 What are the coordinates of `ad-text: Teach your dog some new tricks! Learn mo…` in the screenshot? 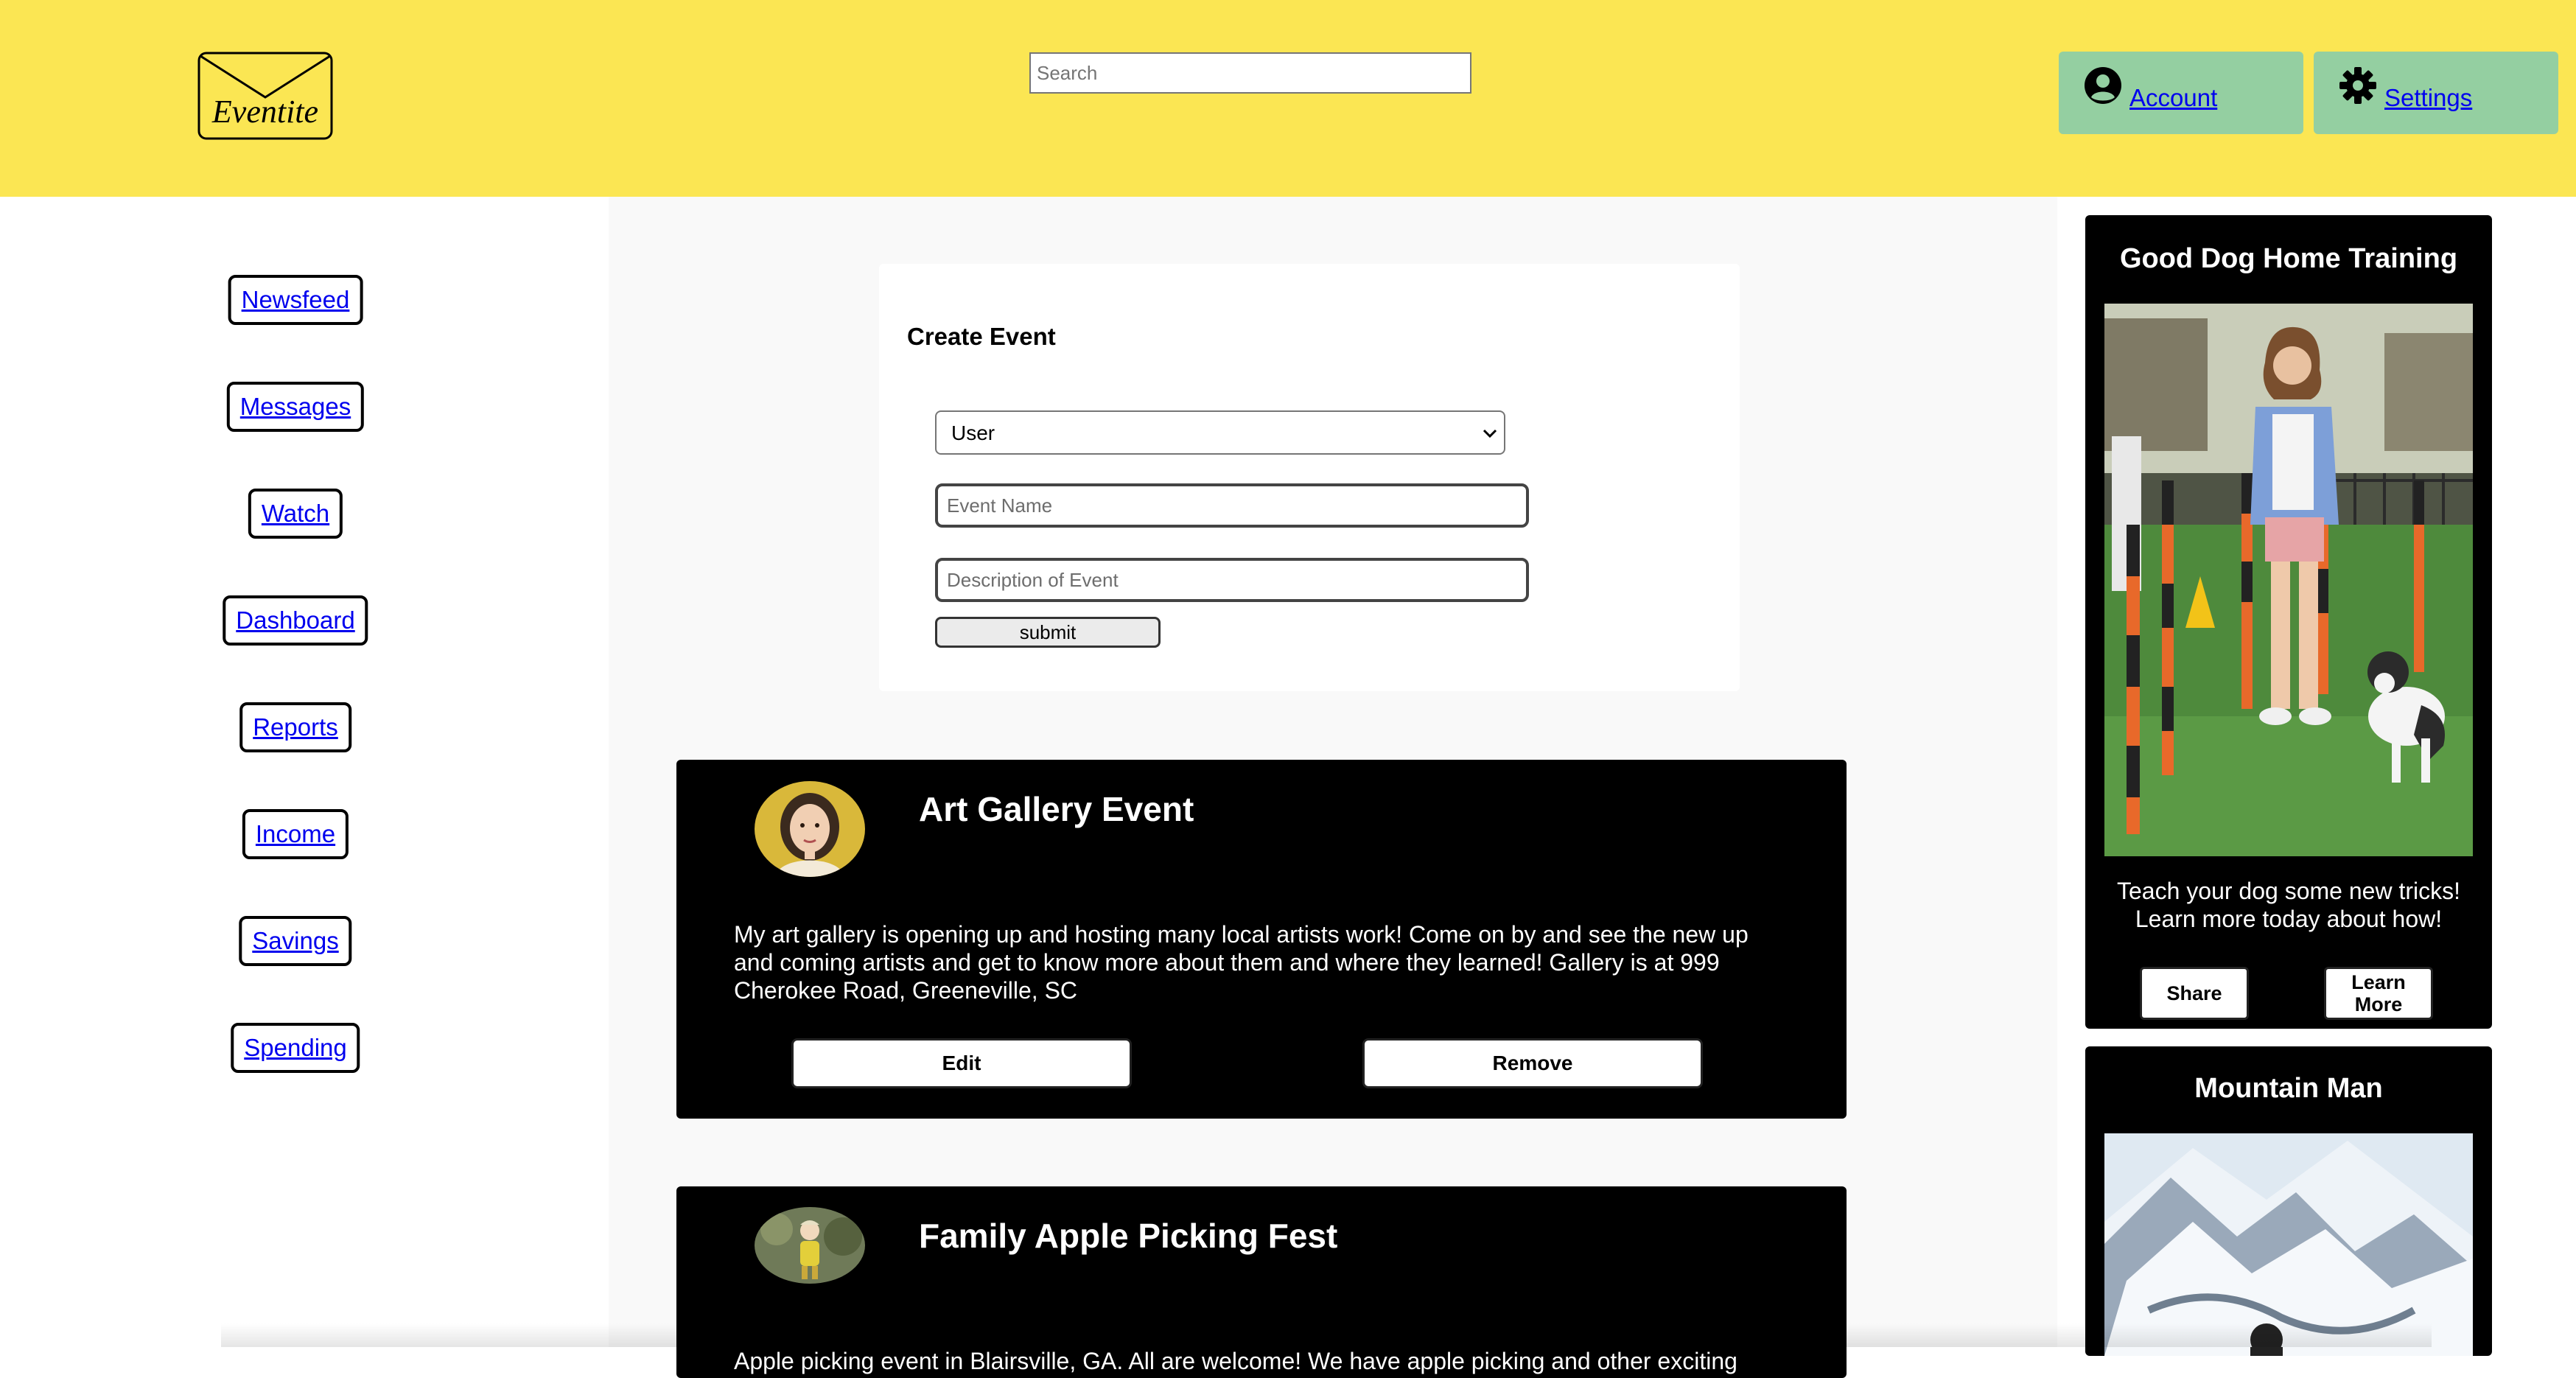 It's located at (2288, 905).